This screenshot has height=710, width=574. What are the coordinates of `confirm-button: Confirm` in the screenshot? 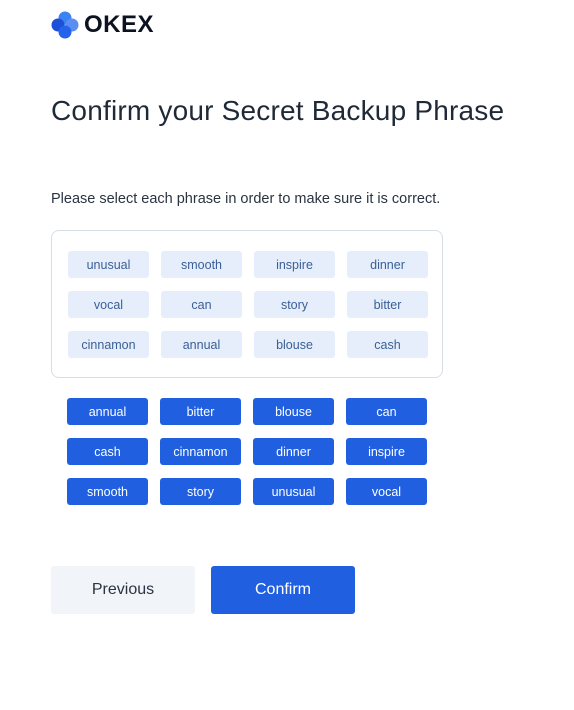 It's located at (283, 590).